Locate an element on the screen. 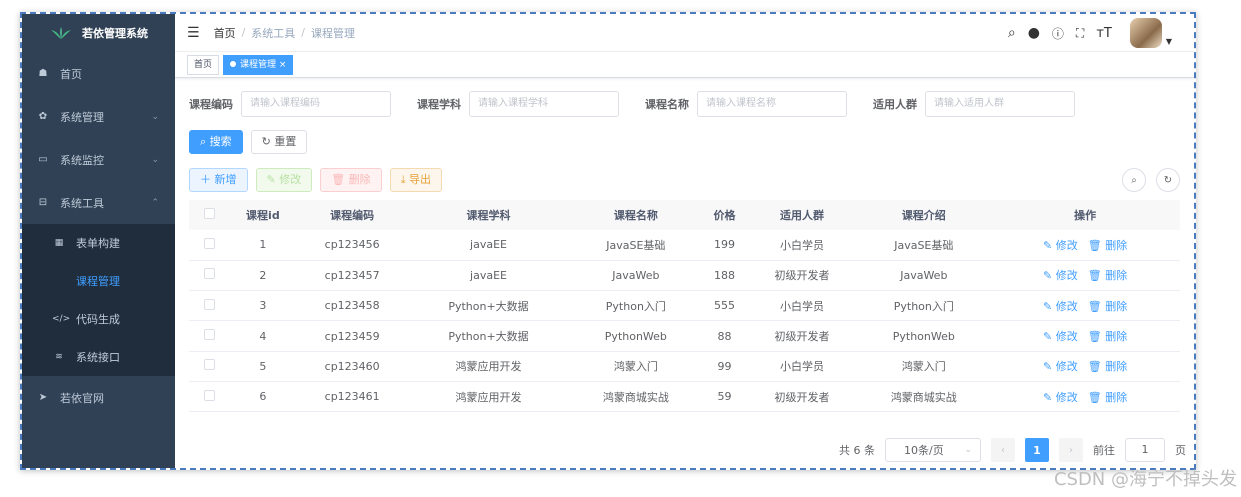 This screenshot has width=1241, height=497. sidebar-item-label: 首页 is located at coordinates (71, 74).